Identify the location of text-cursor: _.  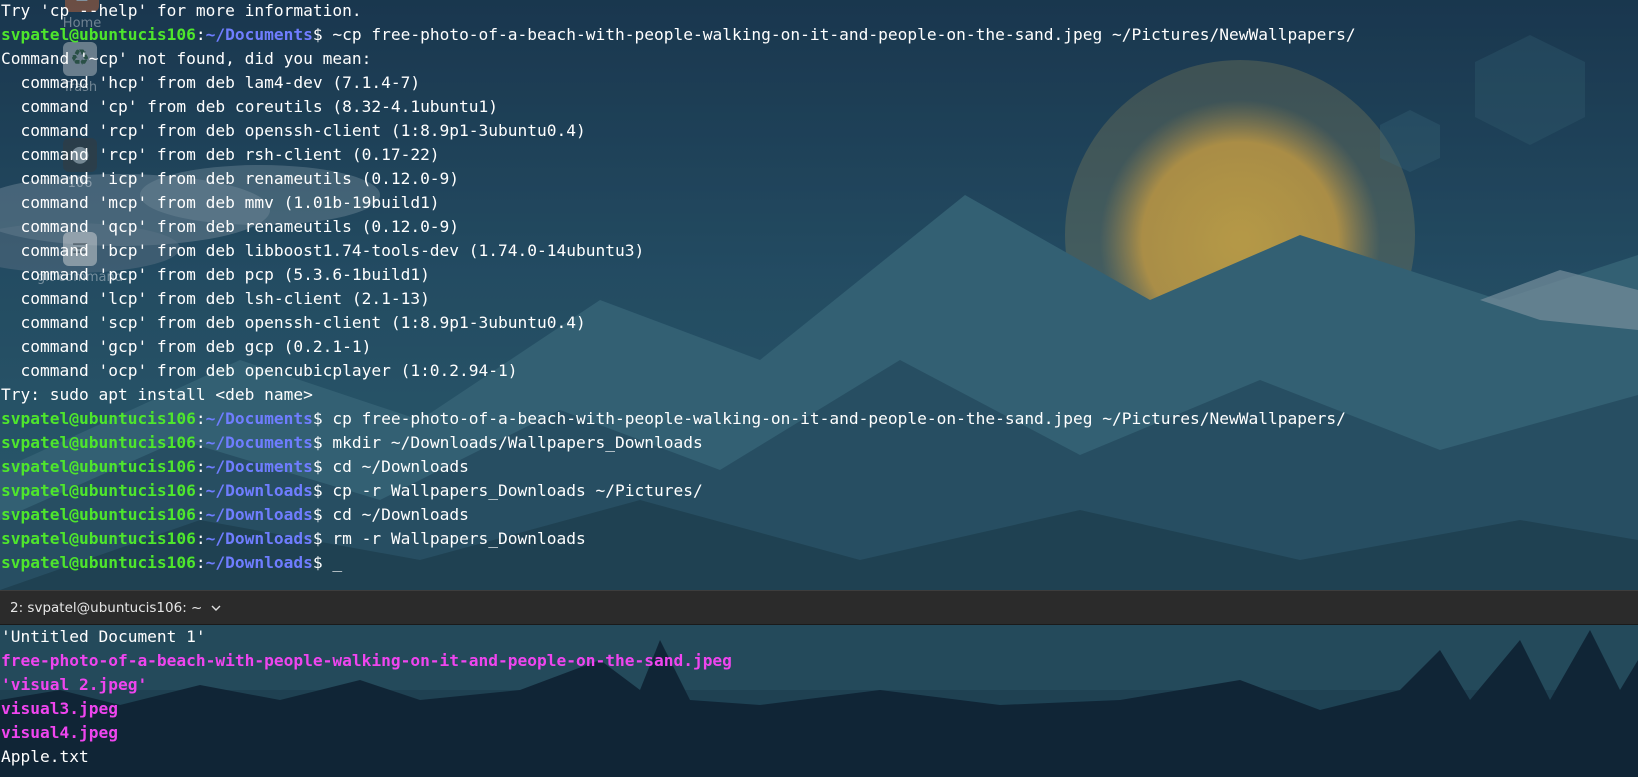
(337, 562).